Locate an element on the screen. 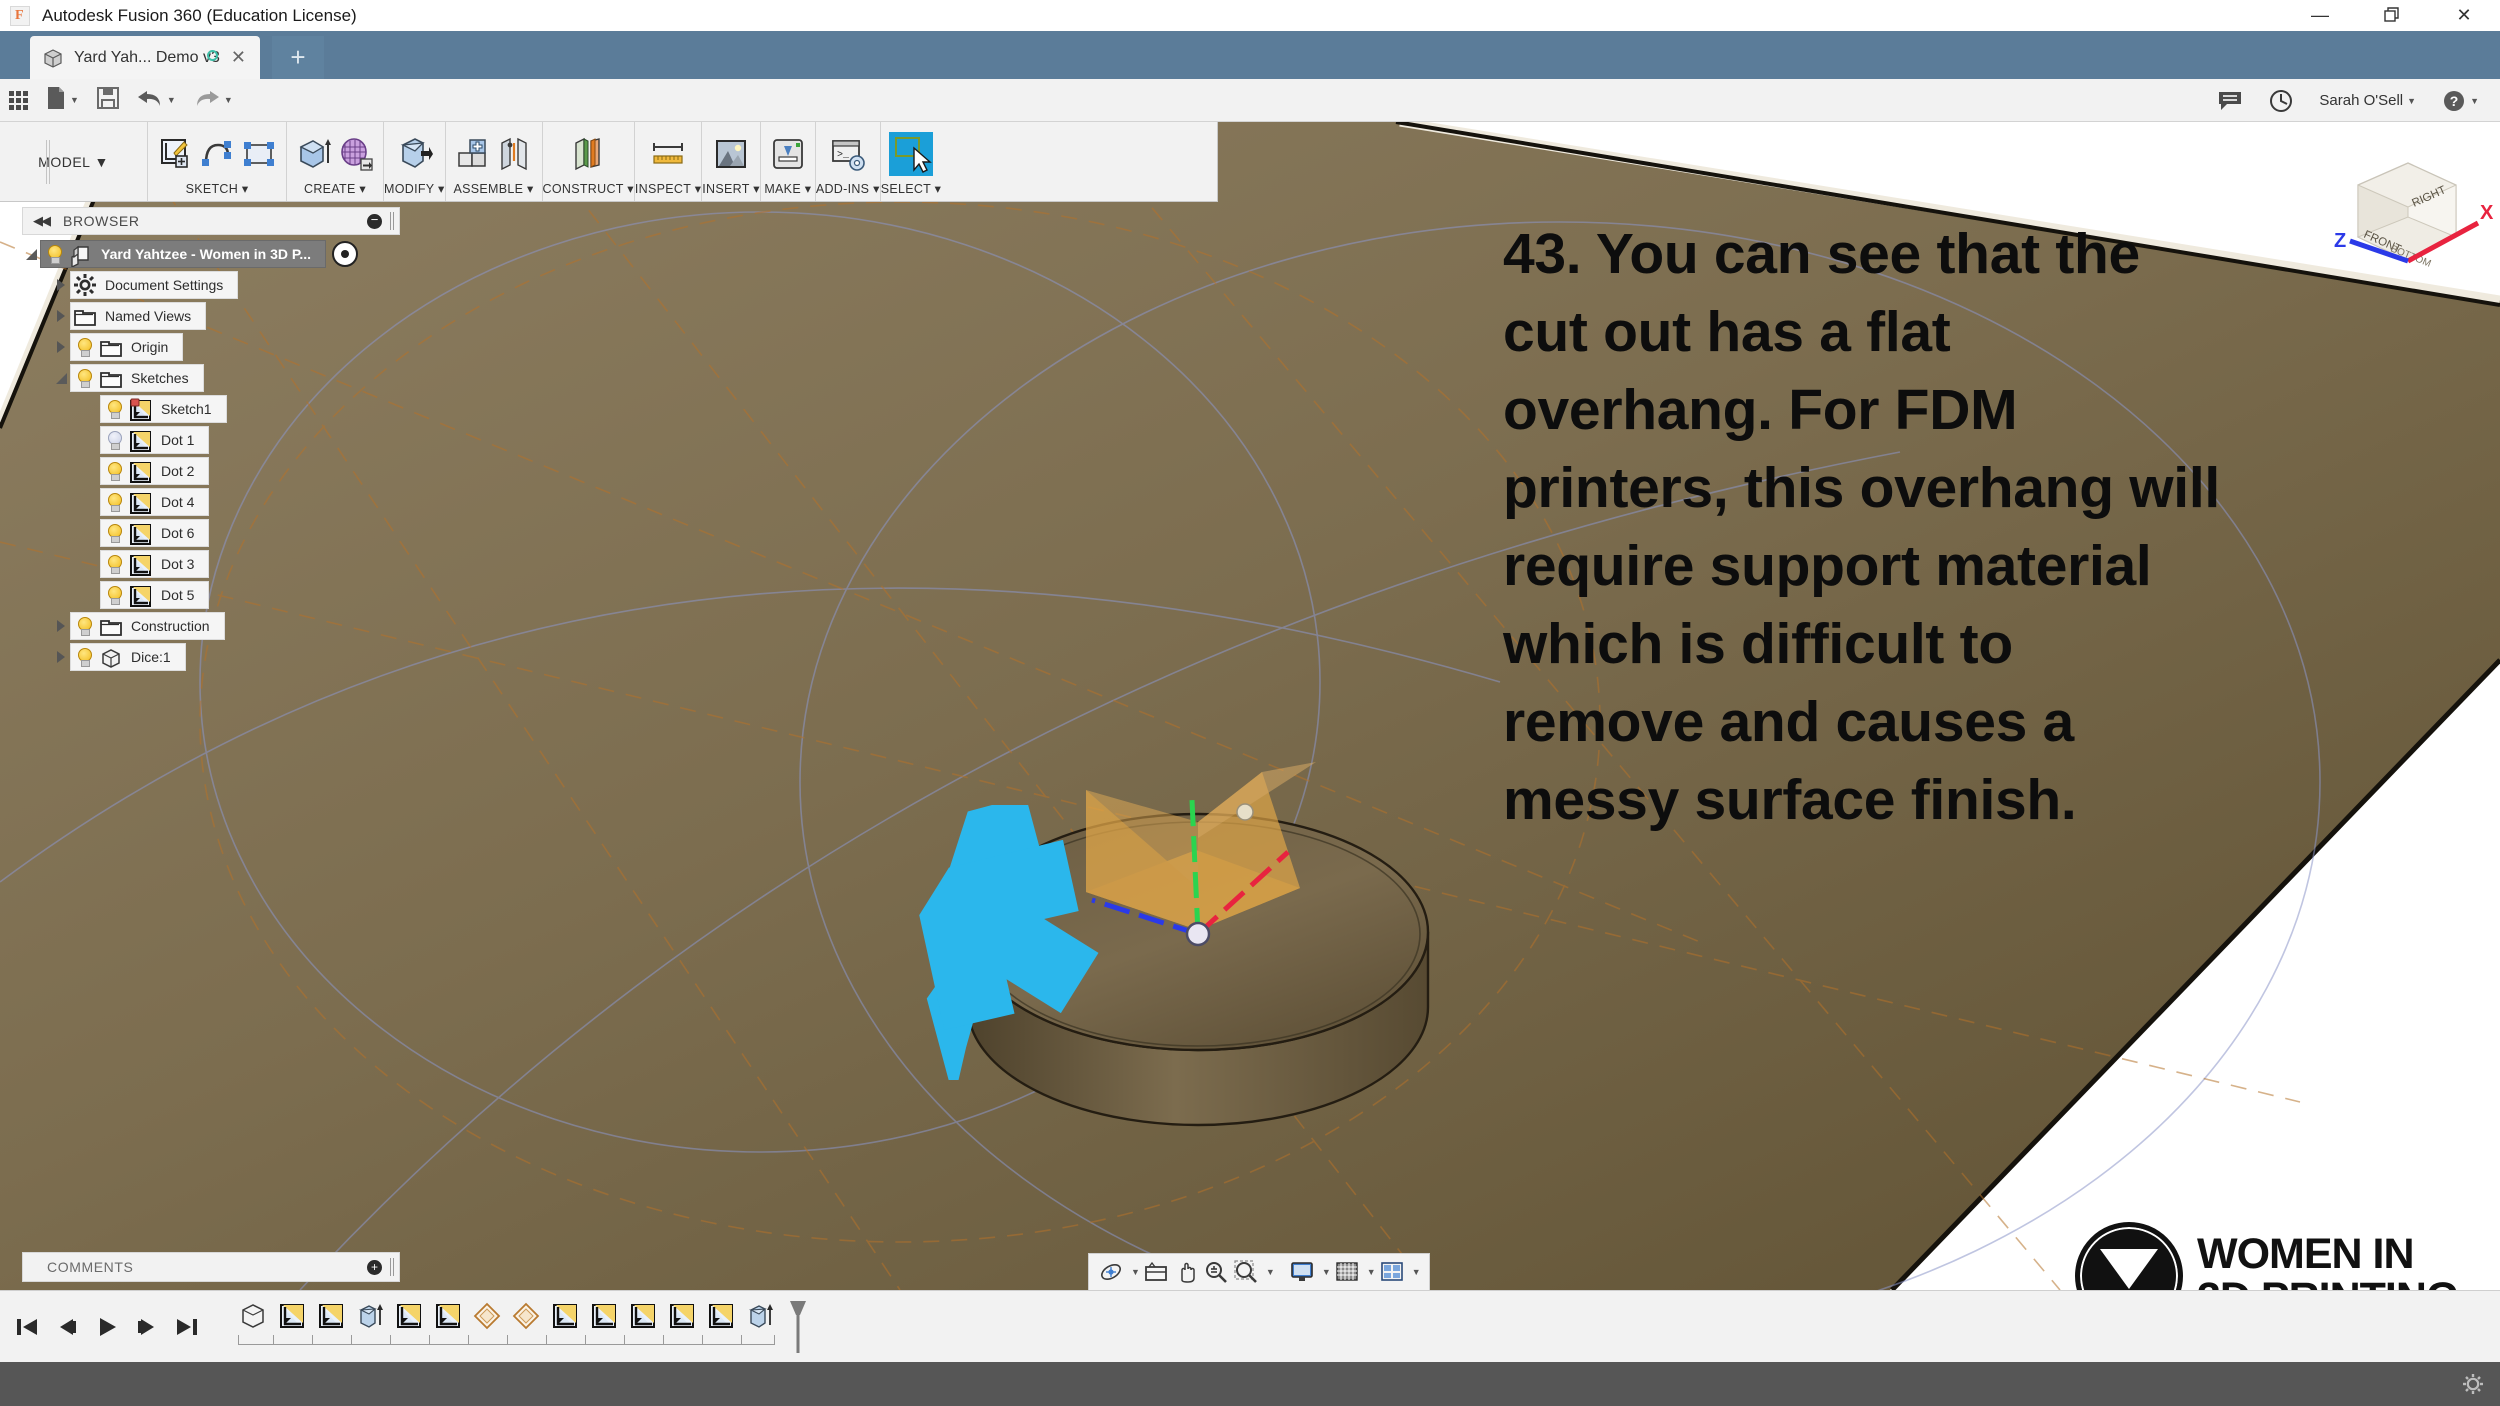 This screenshot has width=2500, height=1406. select-cursor-icon is located at coordinates (910, 153).